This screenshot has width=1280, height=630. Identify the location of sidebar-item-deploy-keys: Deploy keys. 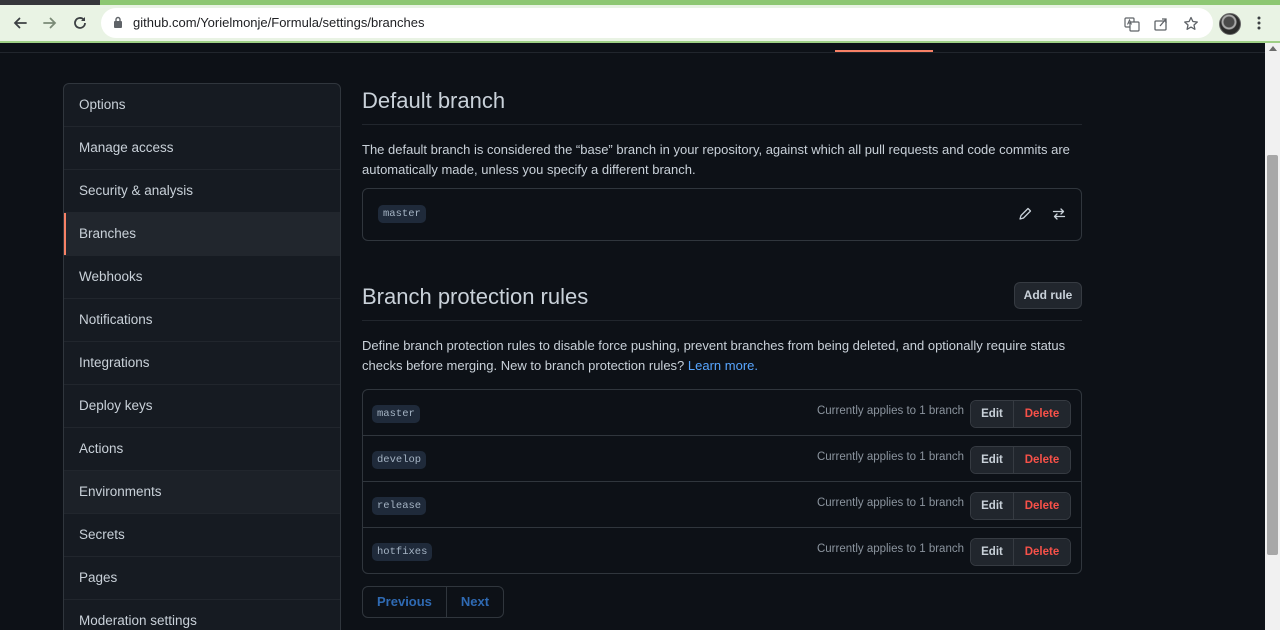
(202, 405).